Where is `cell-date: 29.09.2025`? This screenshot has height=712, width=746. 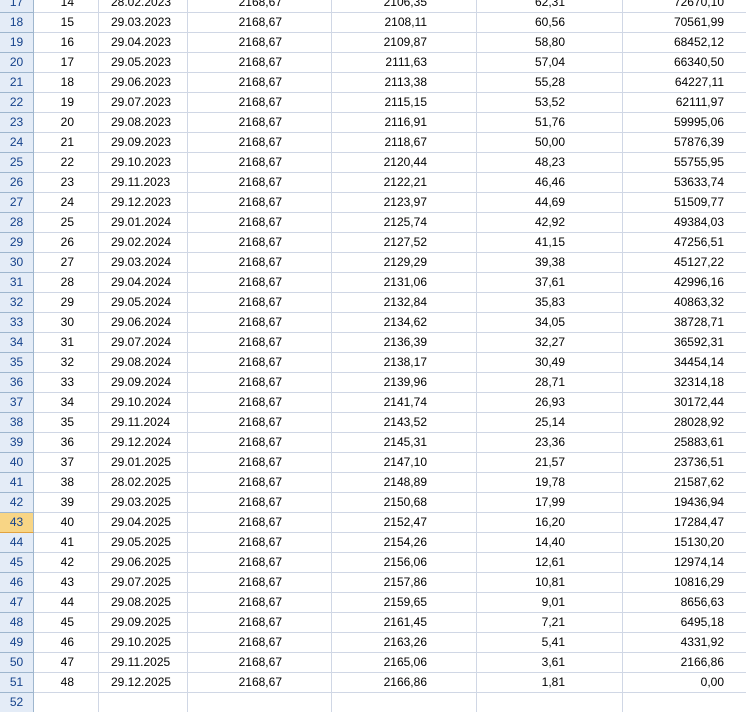
cell-date: 29.09.2025 is located at coordinates (143, 623).